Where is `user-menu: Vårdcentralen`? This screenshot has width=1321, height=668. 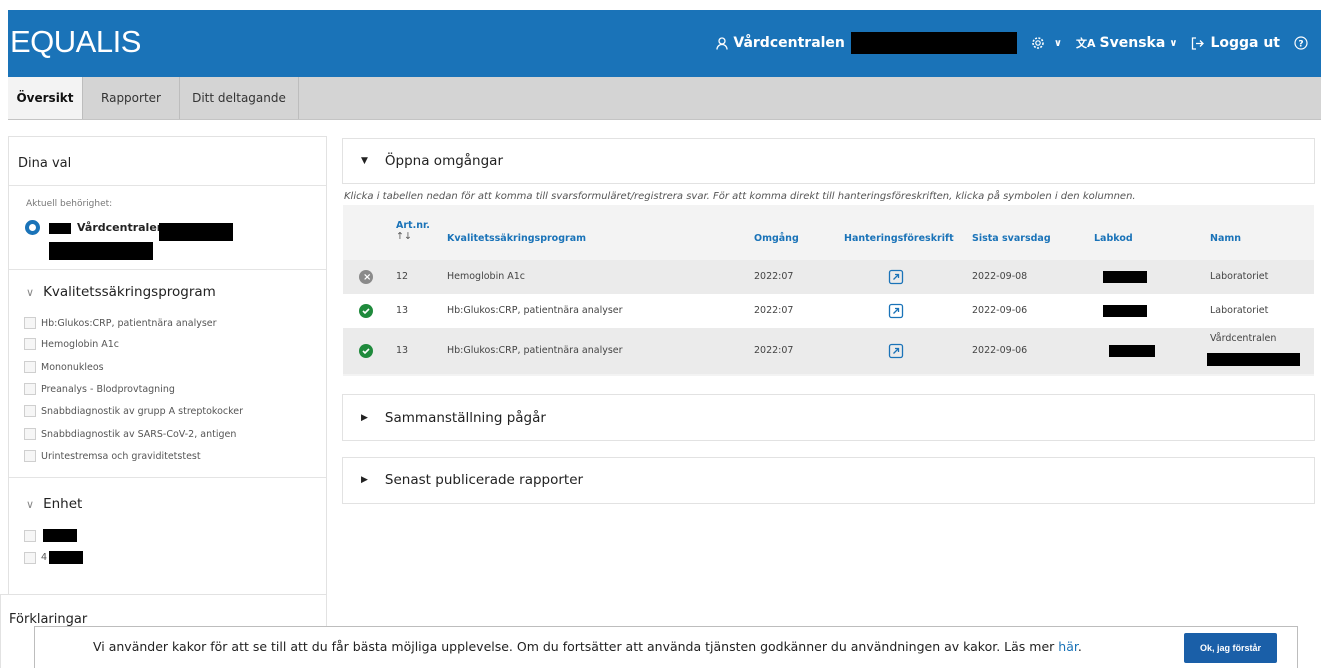 user-menu: Vårdcentralen is located at coordinates (866, 43).